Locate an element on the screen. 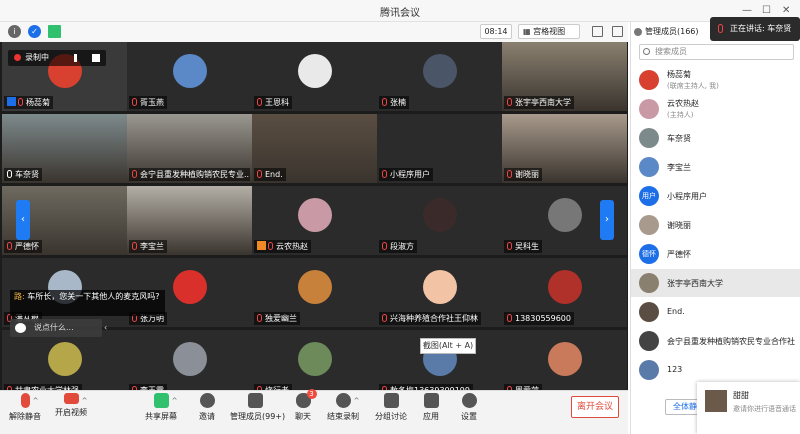 The image size is (800, 434). member-search-input: 搜索成员 is located at coordinates (716, 52).